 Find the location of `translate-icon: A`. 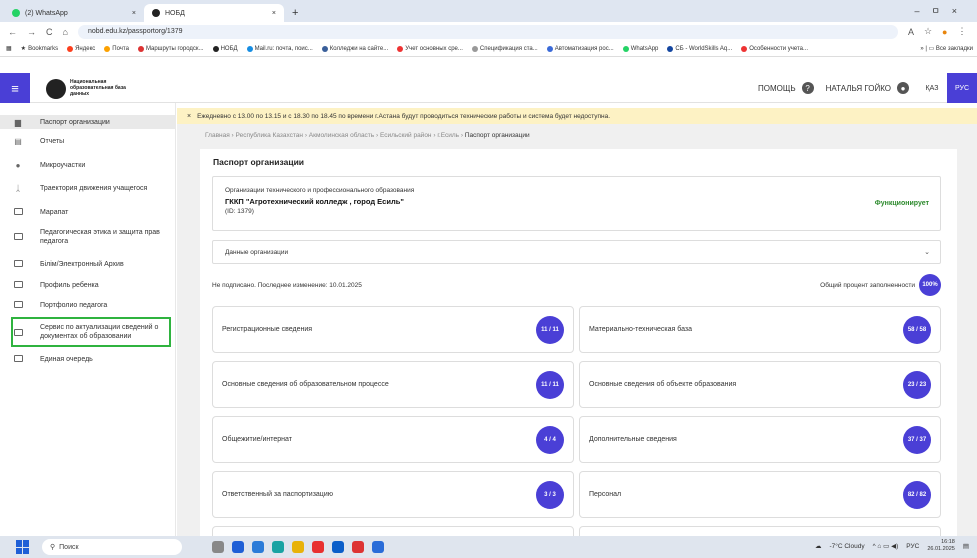

translate-icon: A is located at coordinates (911, 32).